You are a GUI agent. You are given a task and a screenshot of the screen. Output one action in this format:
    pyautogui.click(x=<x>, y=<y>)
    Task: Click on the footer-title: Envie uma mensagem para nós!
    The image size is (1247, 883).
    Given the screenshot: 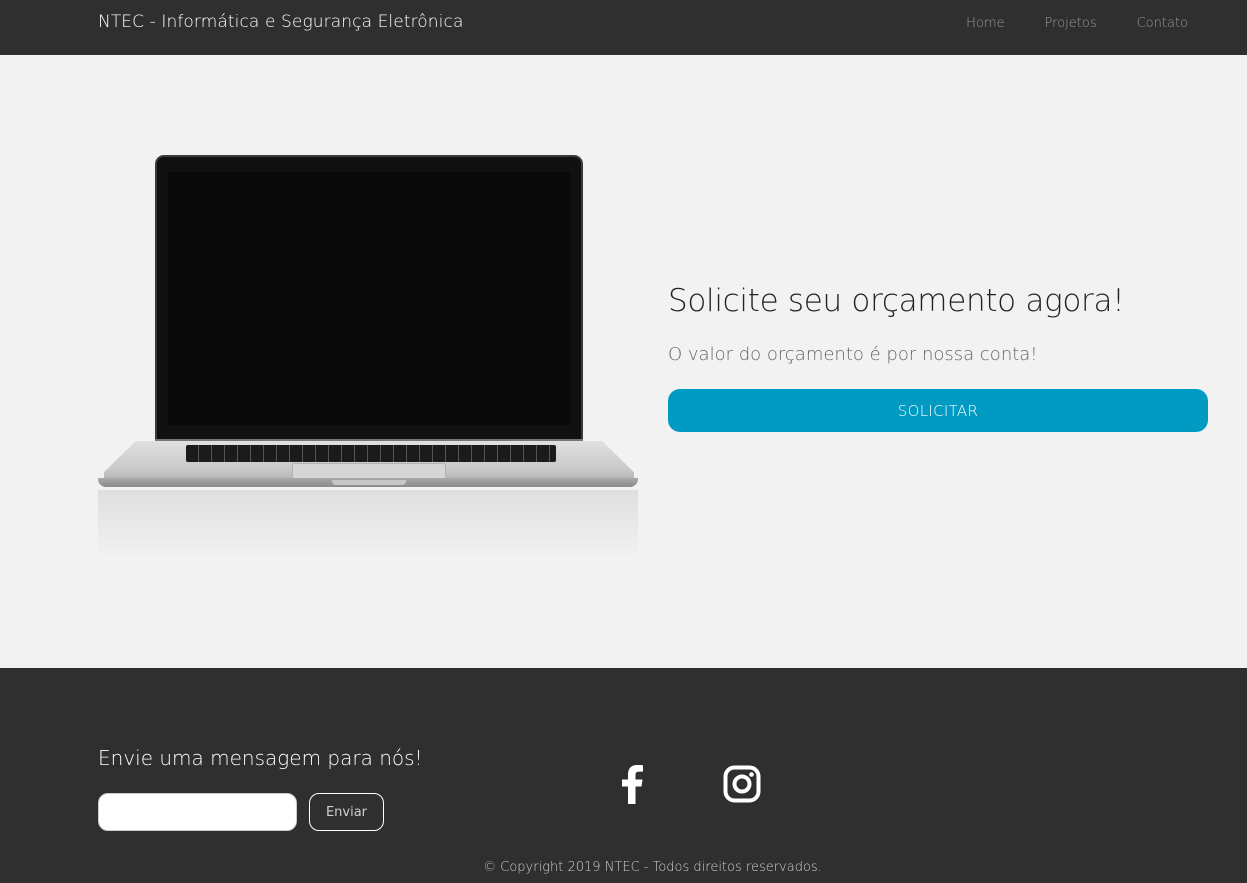 What is the action you would take?
    pyautogui.click(x=260, y=758)
    